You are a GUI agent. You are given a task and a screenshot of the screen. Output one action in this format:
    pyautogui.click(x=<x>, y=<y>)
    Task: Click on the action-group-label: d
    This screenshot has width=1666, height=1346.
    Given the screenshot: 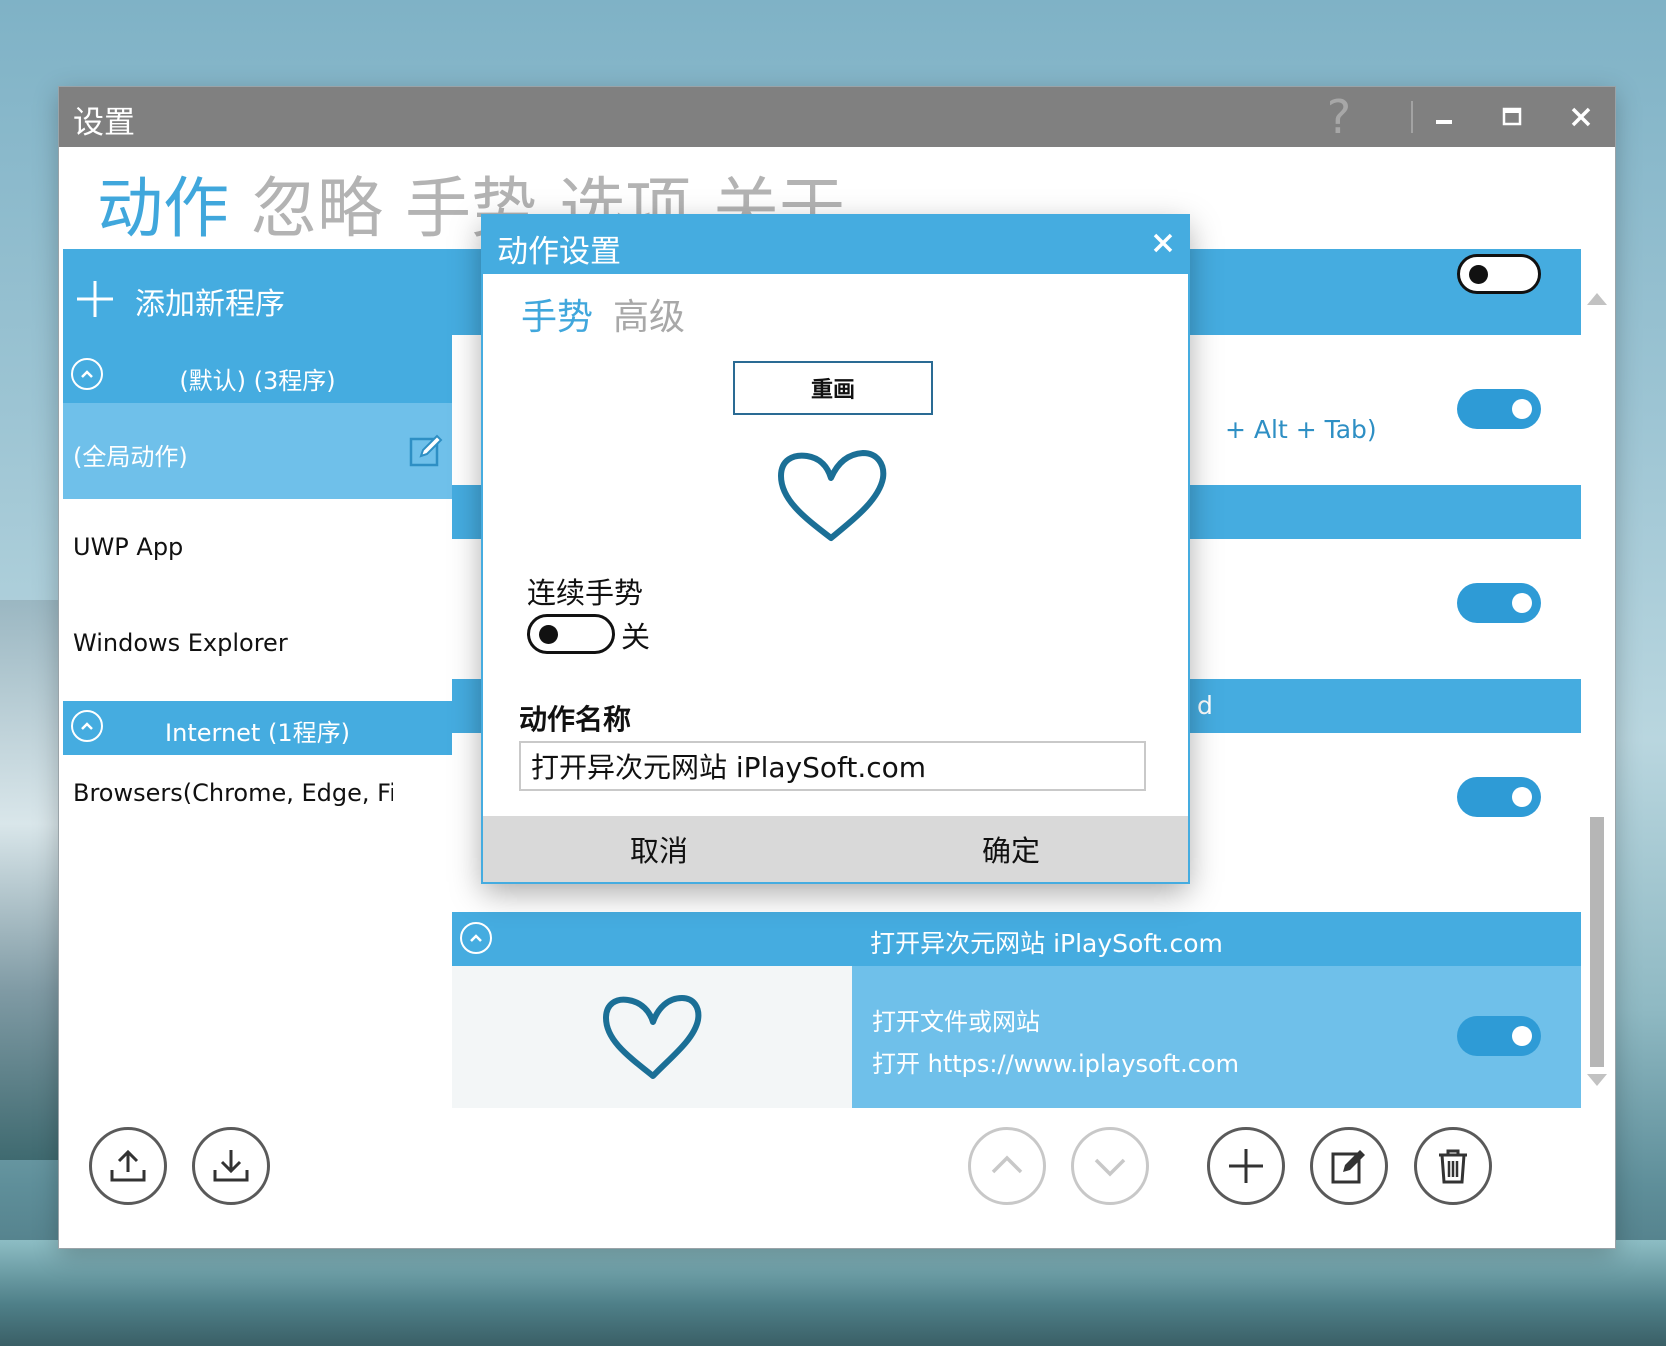 What is the action you would take?
    pyautogui.click(x=1205, y=705)
    